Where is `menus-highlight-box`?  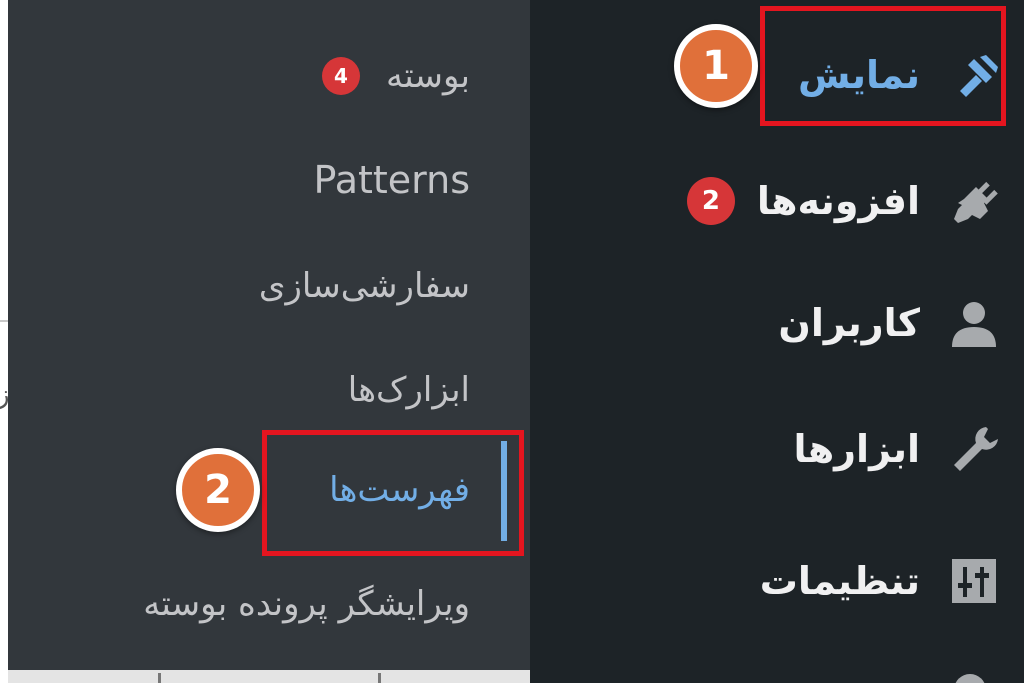 menus-highlight-box is located at coordinates (393, 493).